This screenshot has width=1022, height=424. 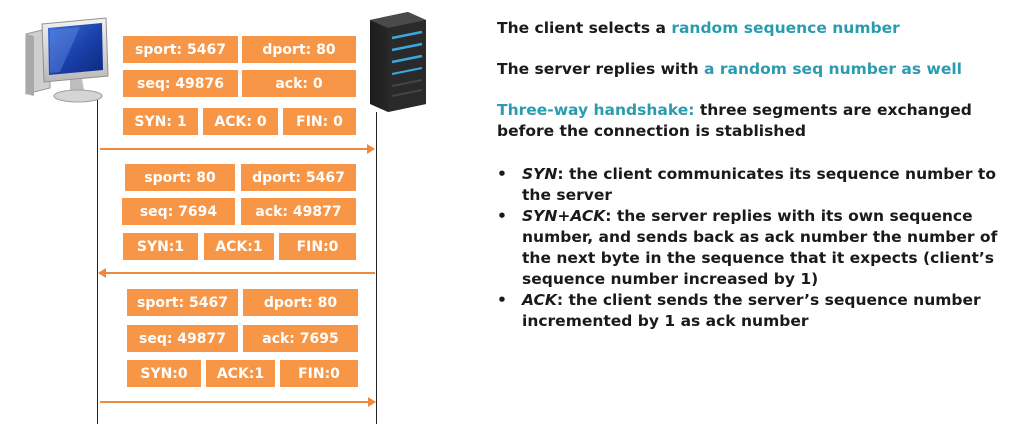 What do you see at coordinates (182, 302) in the screenshot?
I see `seg3-sport: sport: 5467` at bounding box center [182, 302].